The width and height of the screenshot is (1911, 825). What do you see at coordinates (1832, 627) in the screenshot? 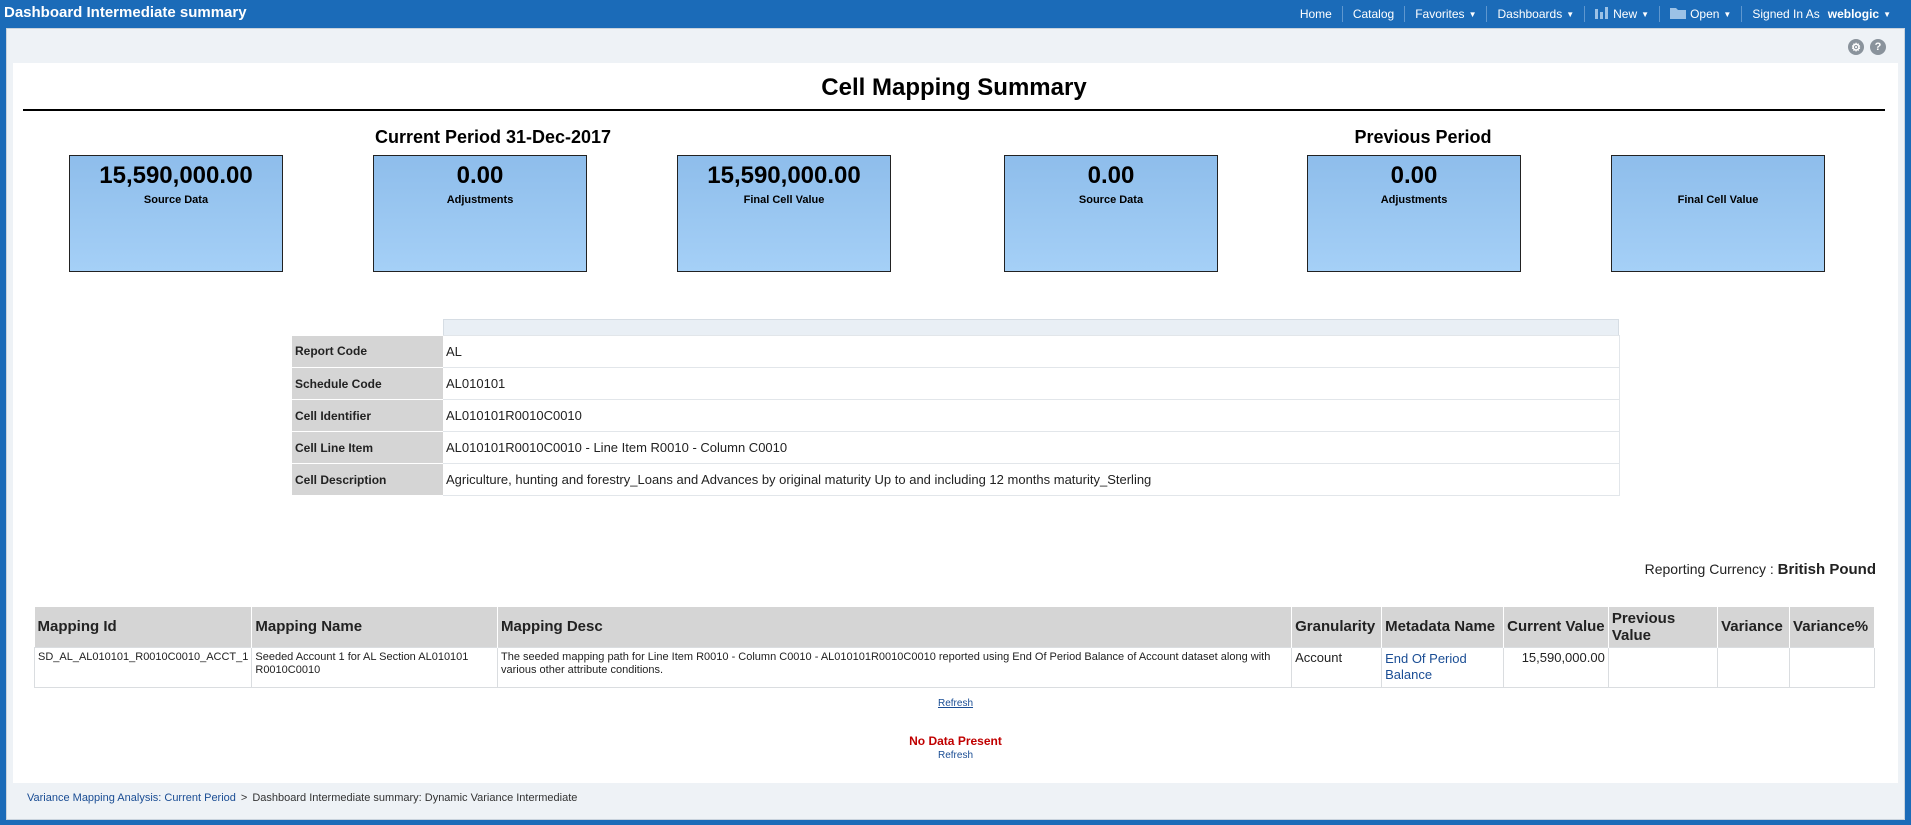
I see `column-header-variance-pct: Variance%` at bounding box center [1832, 627].